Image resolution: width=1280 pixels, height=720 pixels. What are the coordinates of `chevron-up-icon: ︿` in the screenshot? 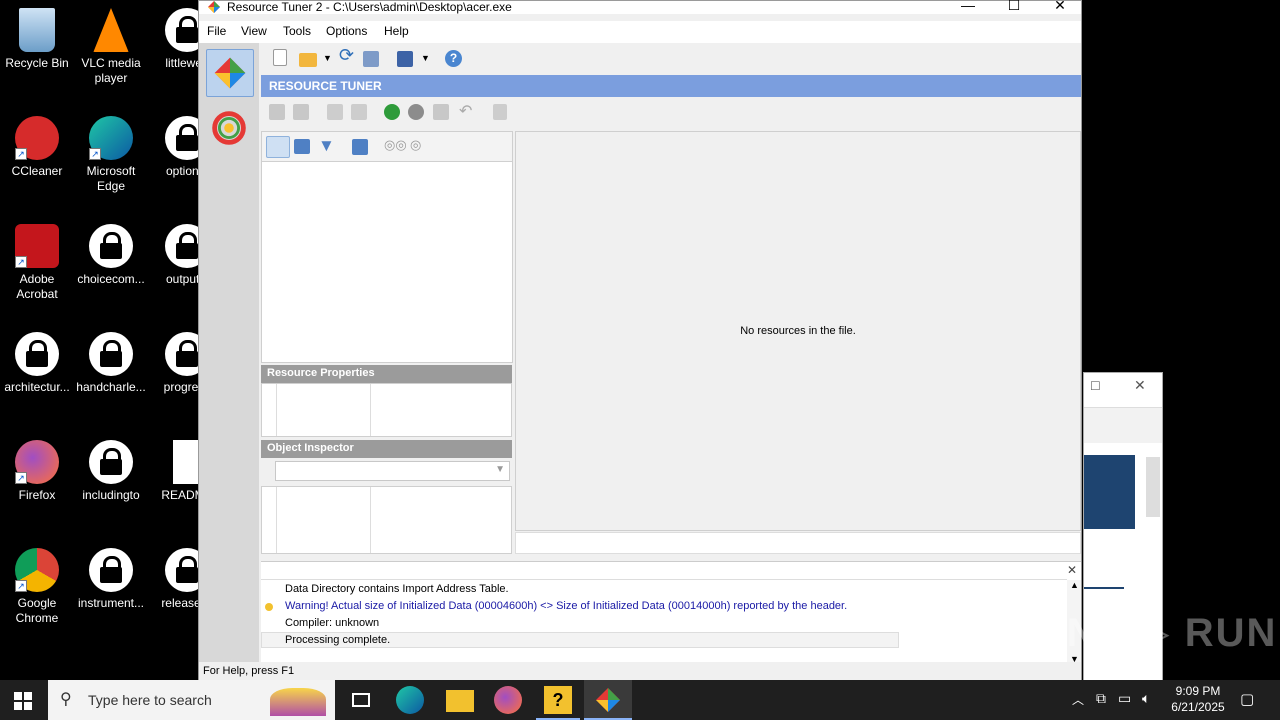 It's located at (1078, 699).